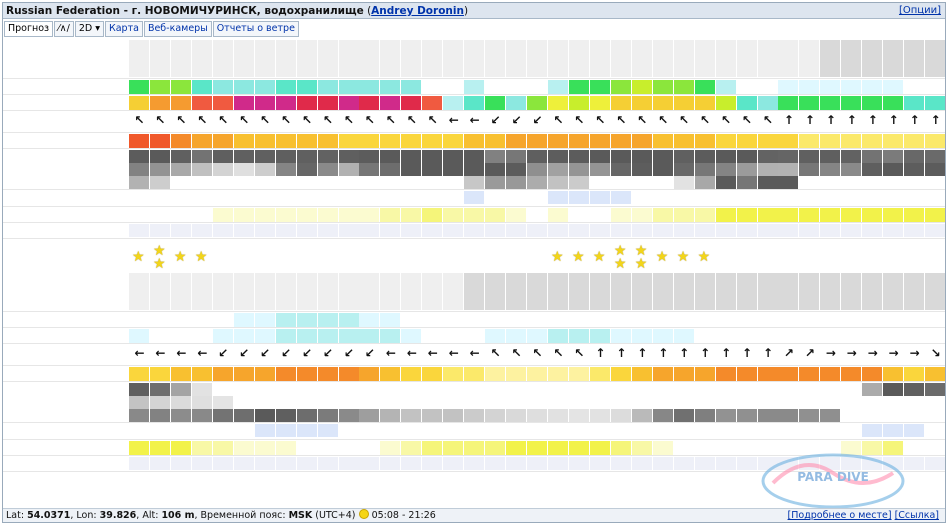  What do you see at coordinates (64, 29) in the screenshot?
I see `graph-icon: ⁄∧∕` at bounding box center [64, 29].